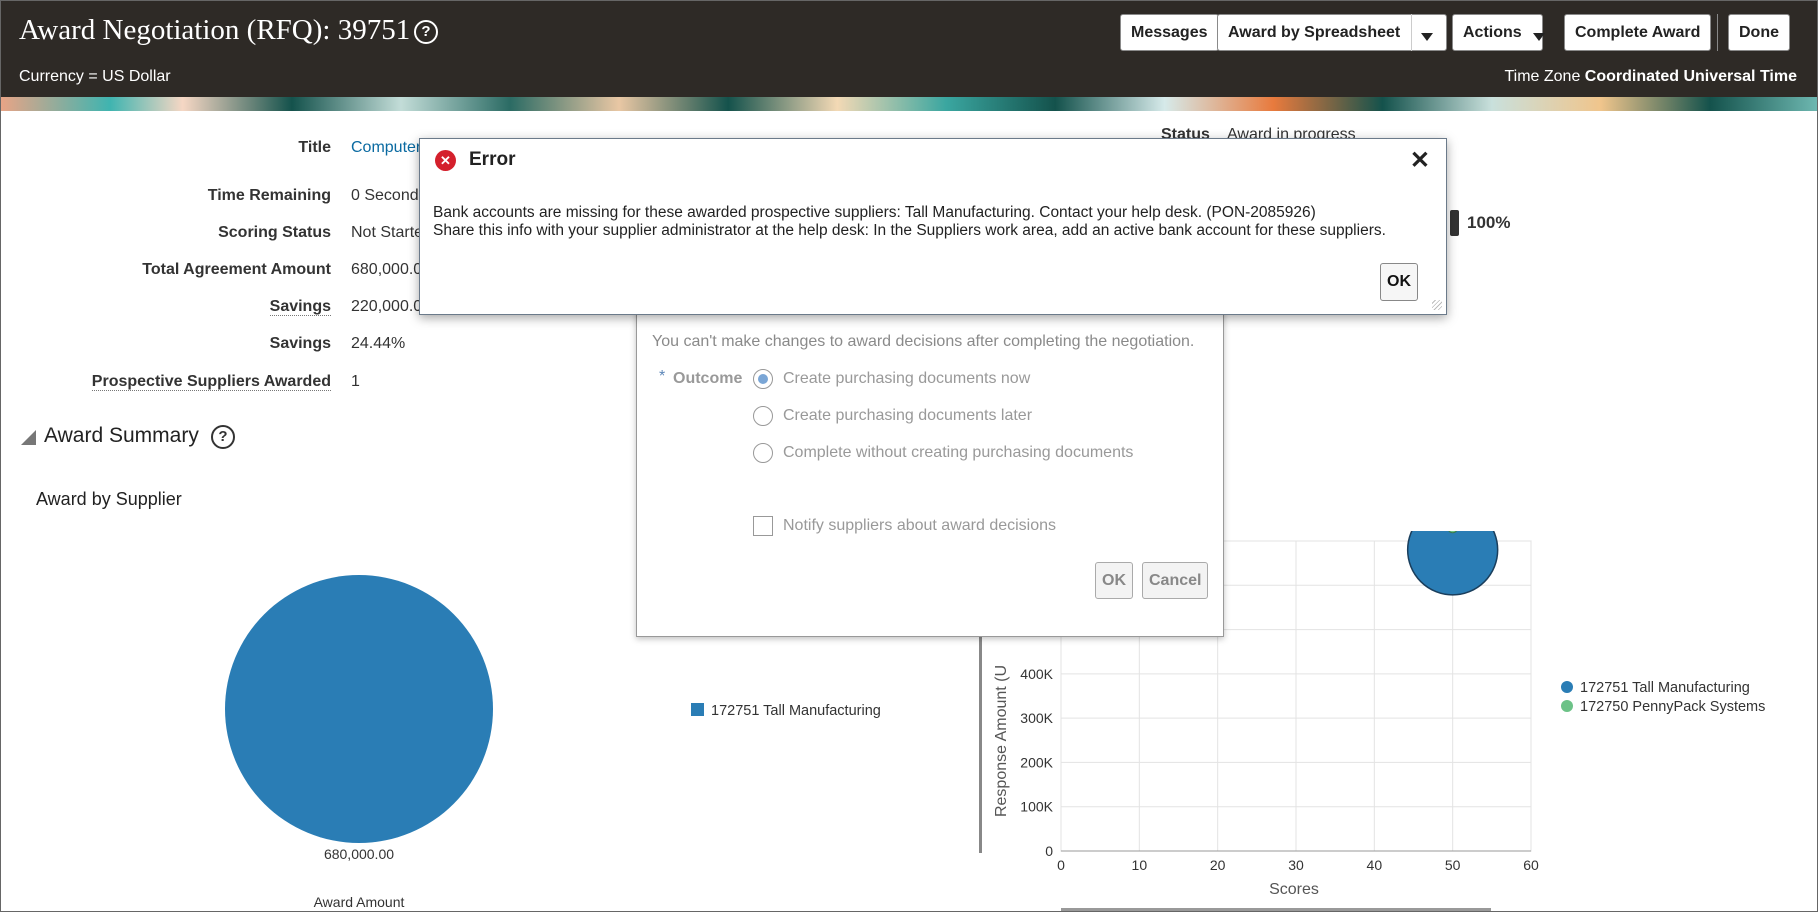  I want to click on savings-amount-value: 220,000.0, so click(387, 306).